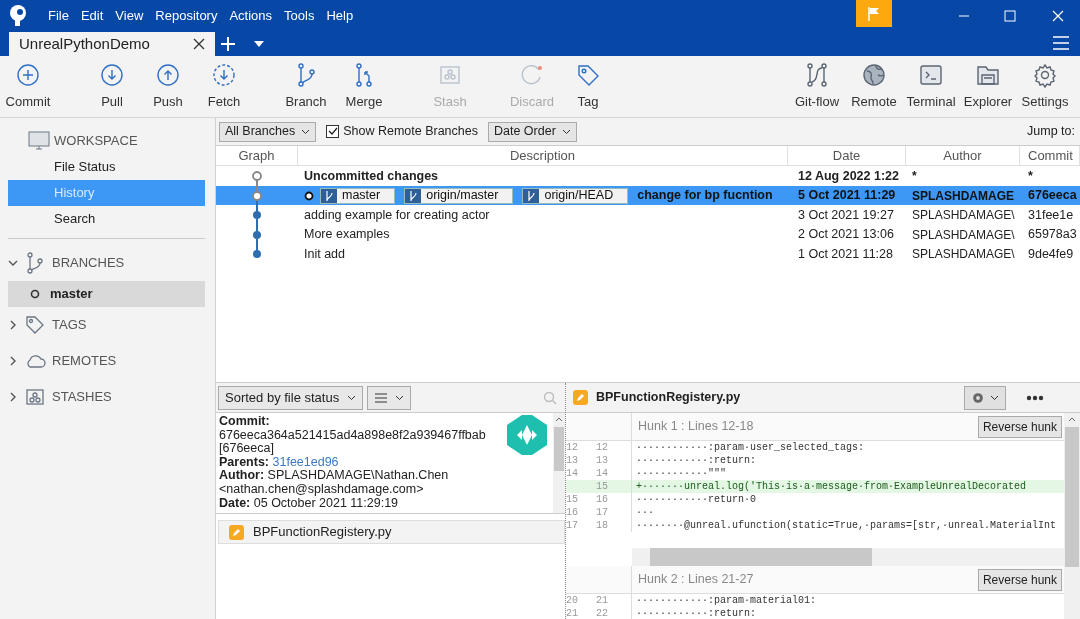 The image size is (1080, 619). I want to click on toolbar-button: Fetch, so click(224, 86).